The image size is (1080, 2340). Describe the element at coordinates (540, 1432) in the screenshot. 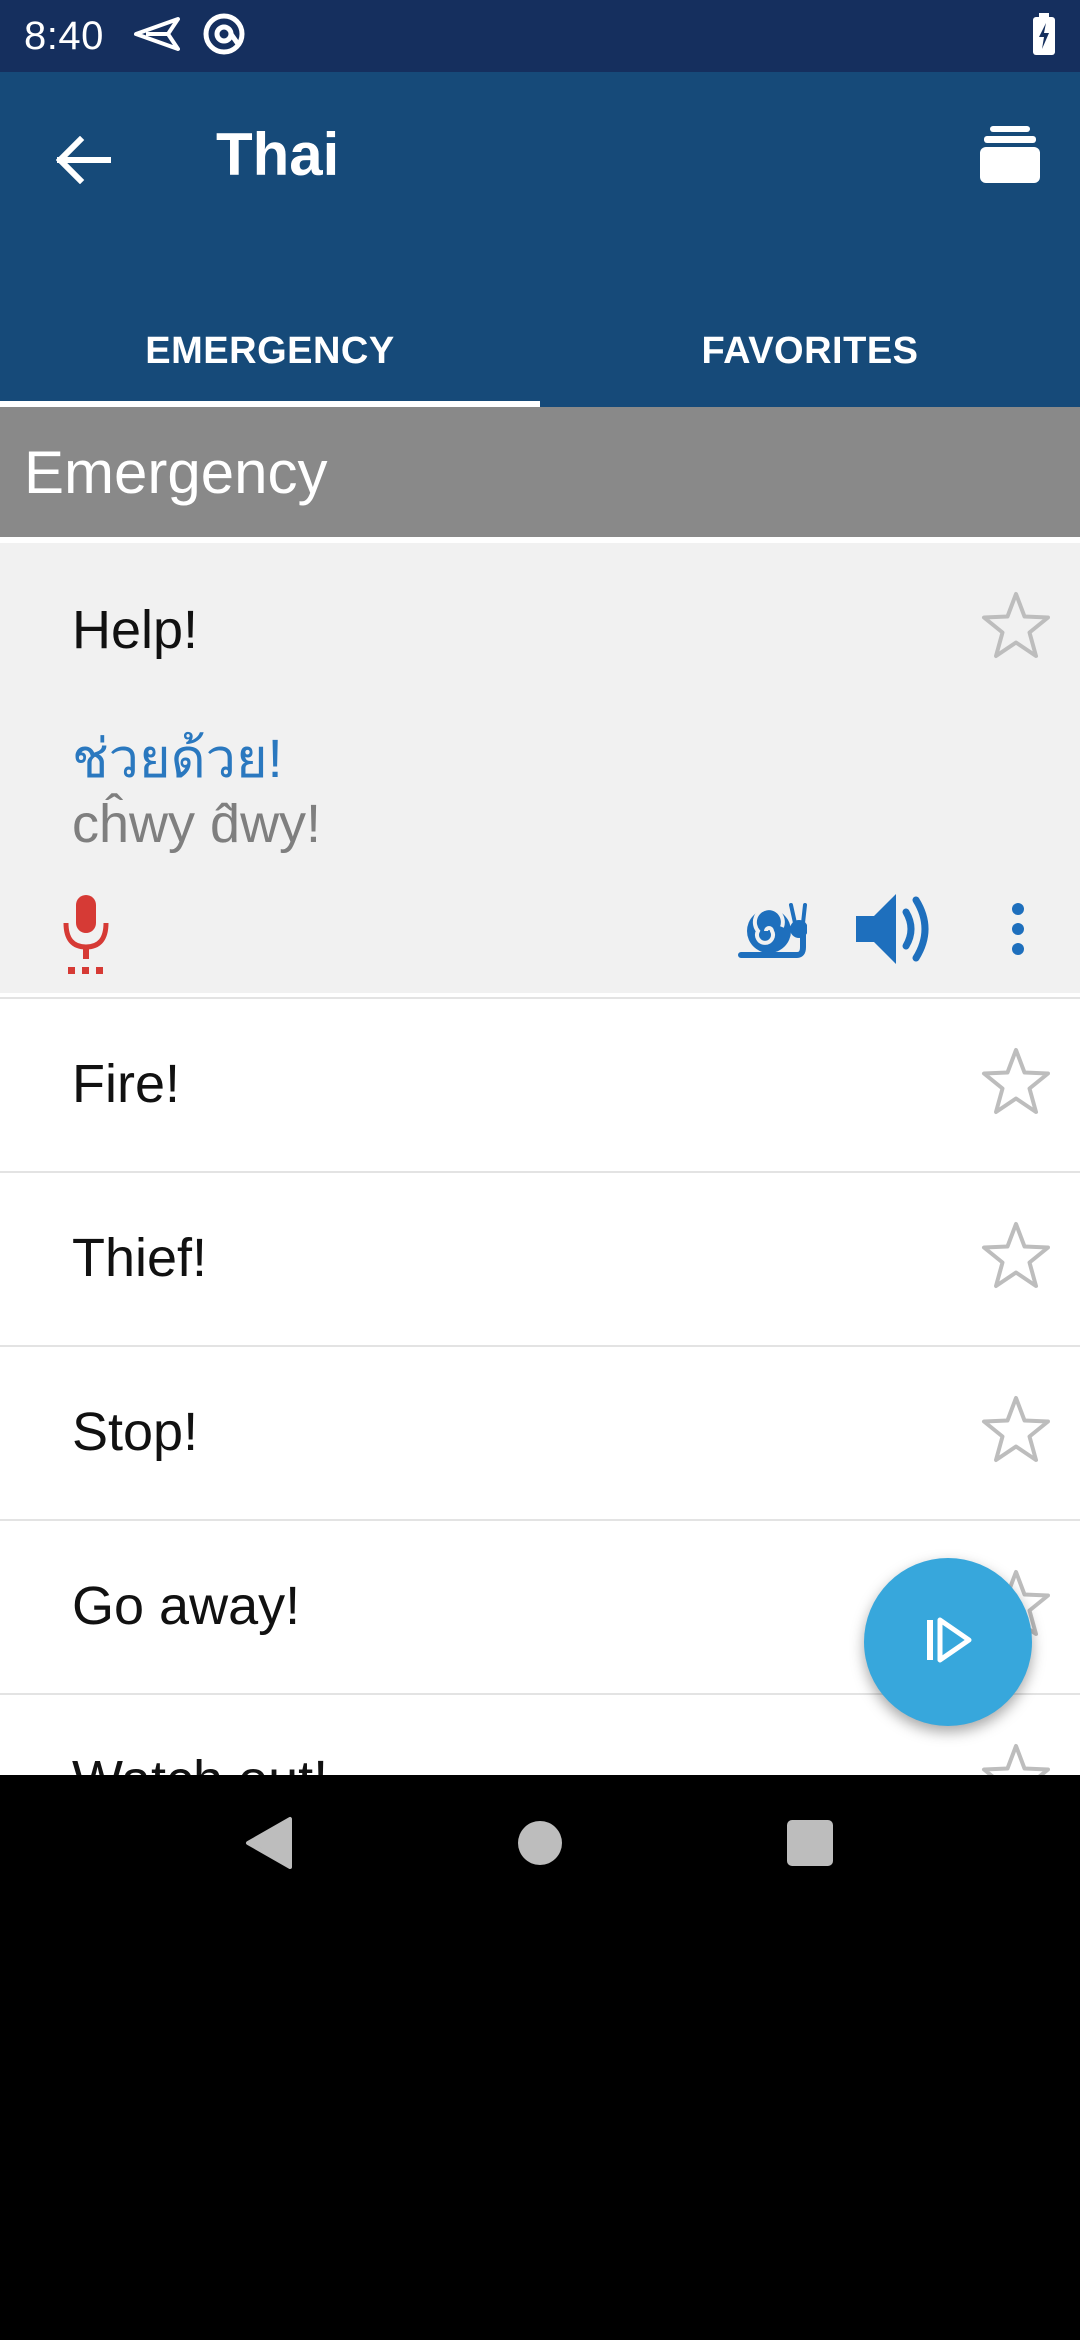

I see `list-item: Stop!` at that location.